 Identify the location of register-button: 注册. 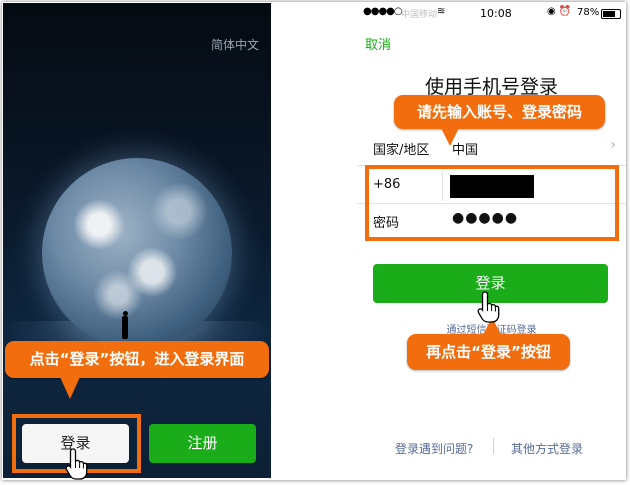
(202, 443).